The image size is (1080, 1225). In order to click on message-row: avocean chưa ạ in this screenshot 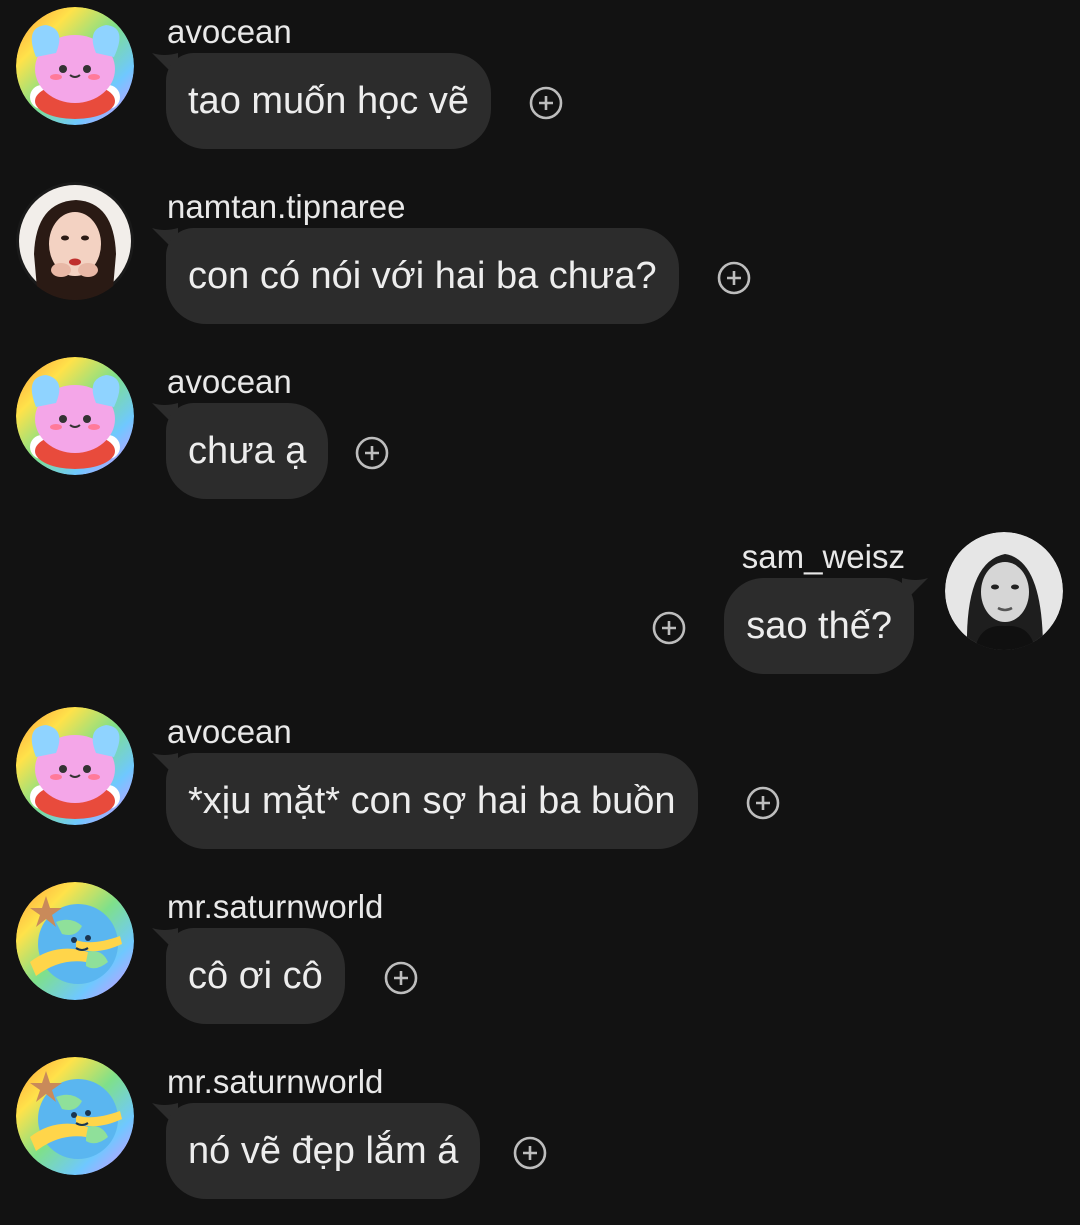, I will do `click(540, 437)`.